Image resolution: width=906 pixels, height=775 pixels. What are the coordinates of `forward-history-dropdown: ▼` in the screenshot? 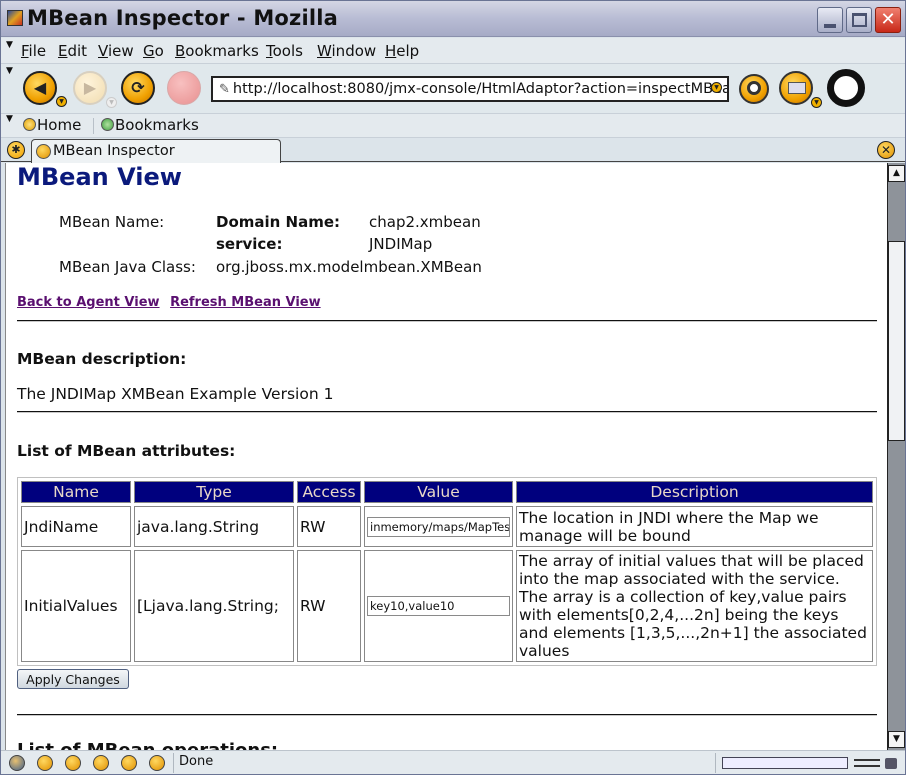 It's located at (111, 102).